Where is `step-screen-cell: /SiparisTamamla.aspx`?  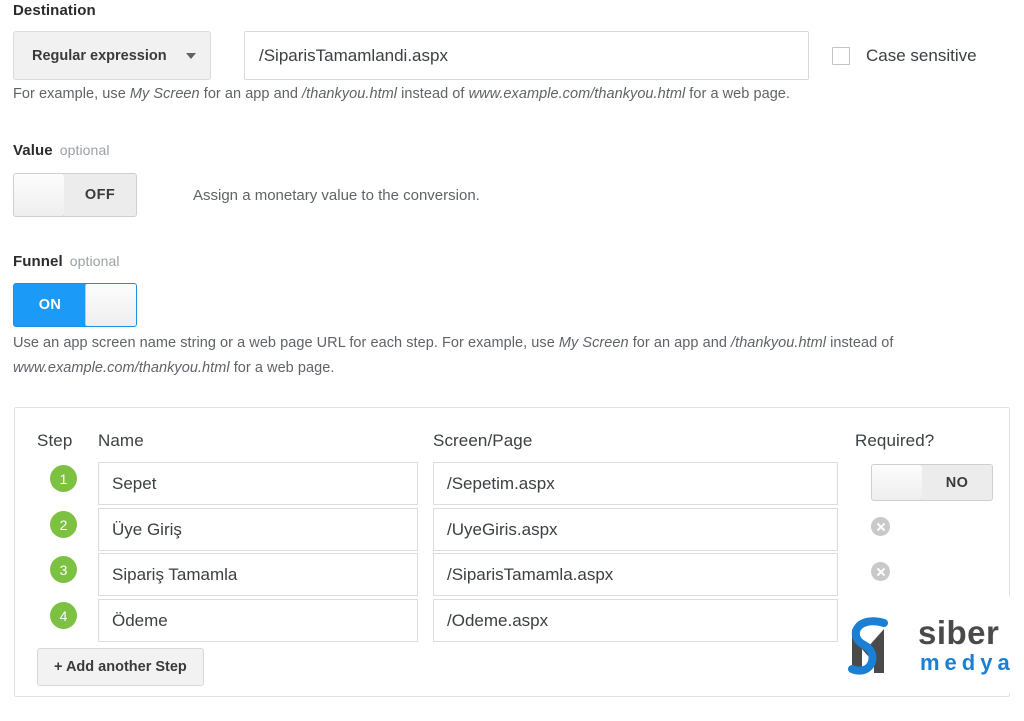 step-screen-cell: /SiparisTamamla.aspx is located at coordinates (635, 574).